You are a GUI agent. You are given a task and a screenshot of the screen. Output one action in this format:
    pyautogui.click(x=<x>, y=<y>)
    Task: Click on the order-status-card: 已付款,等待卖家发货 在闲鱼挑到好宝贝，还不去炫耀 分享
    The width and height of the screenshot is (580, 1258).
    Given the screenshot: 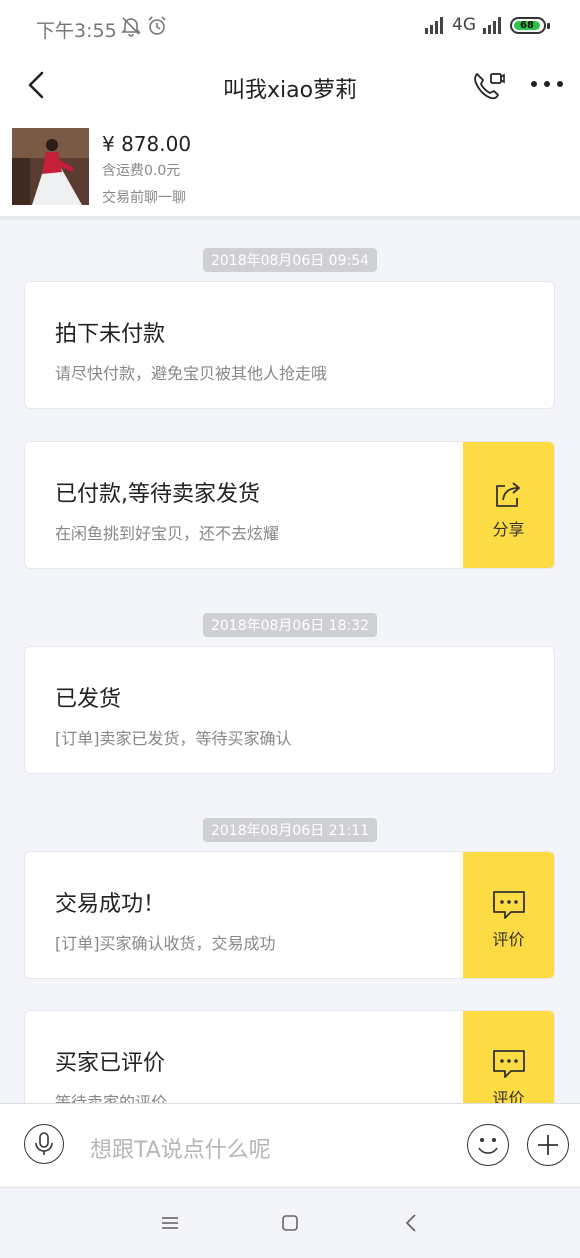 What is the action you would take?
    pyautogui.click(x=289, y=505)
    